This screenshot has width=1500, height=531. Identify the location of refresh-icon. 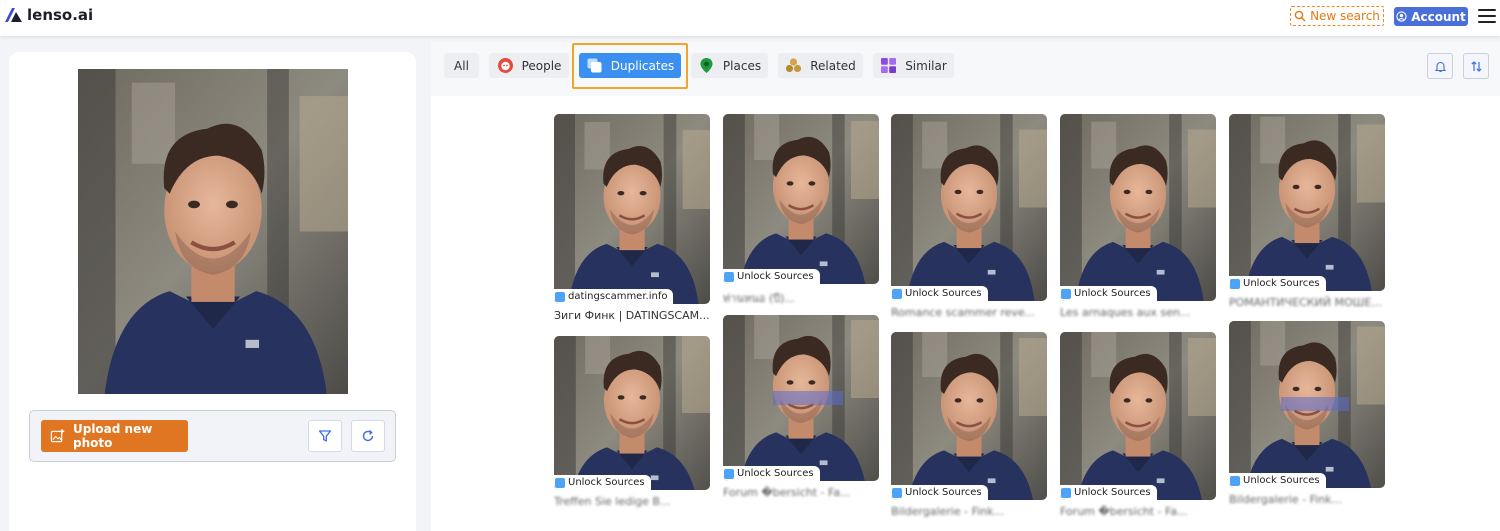
(368, 436).